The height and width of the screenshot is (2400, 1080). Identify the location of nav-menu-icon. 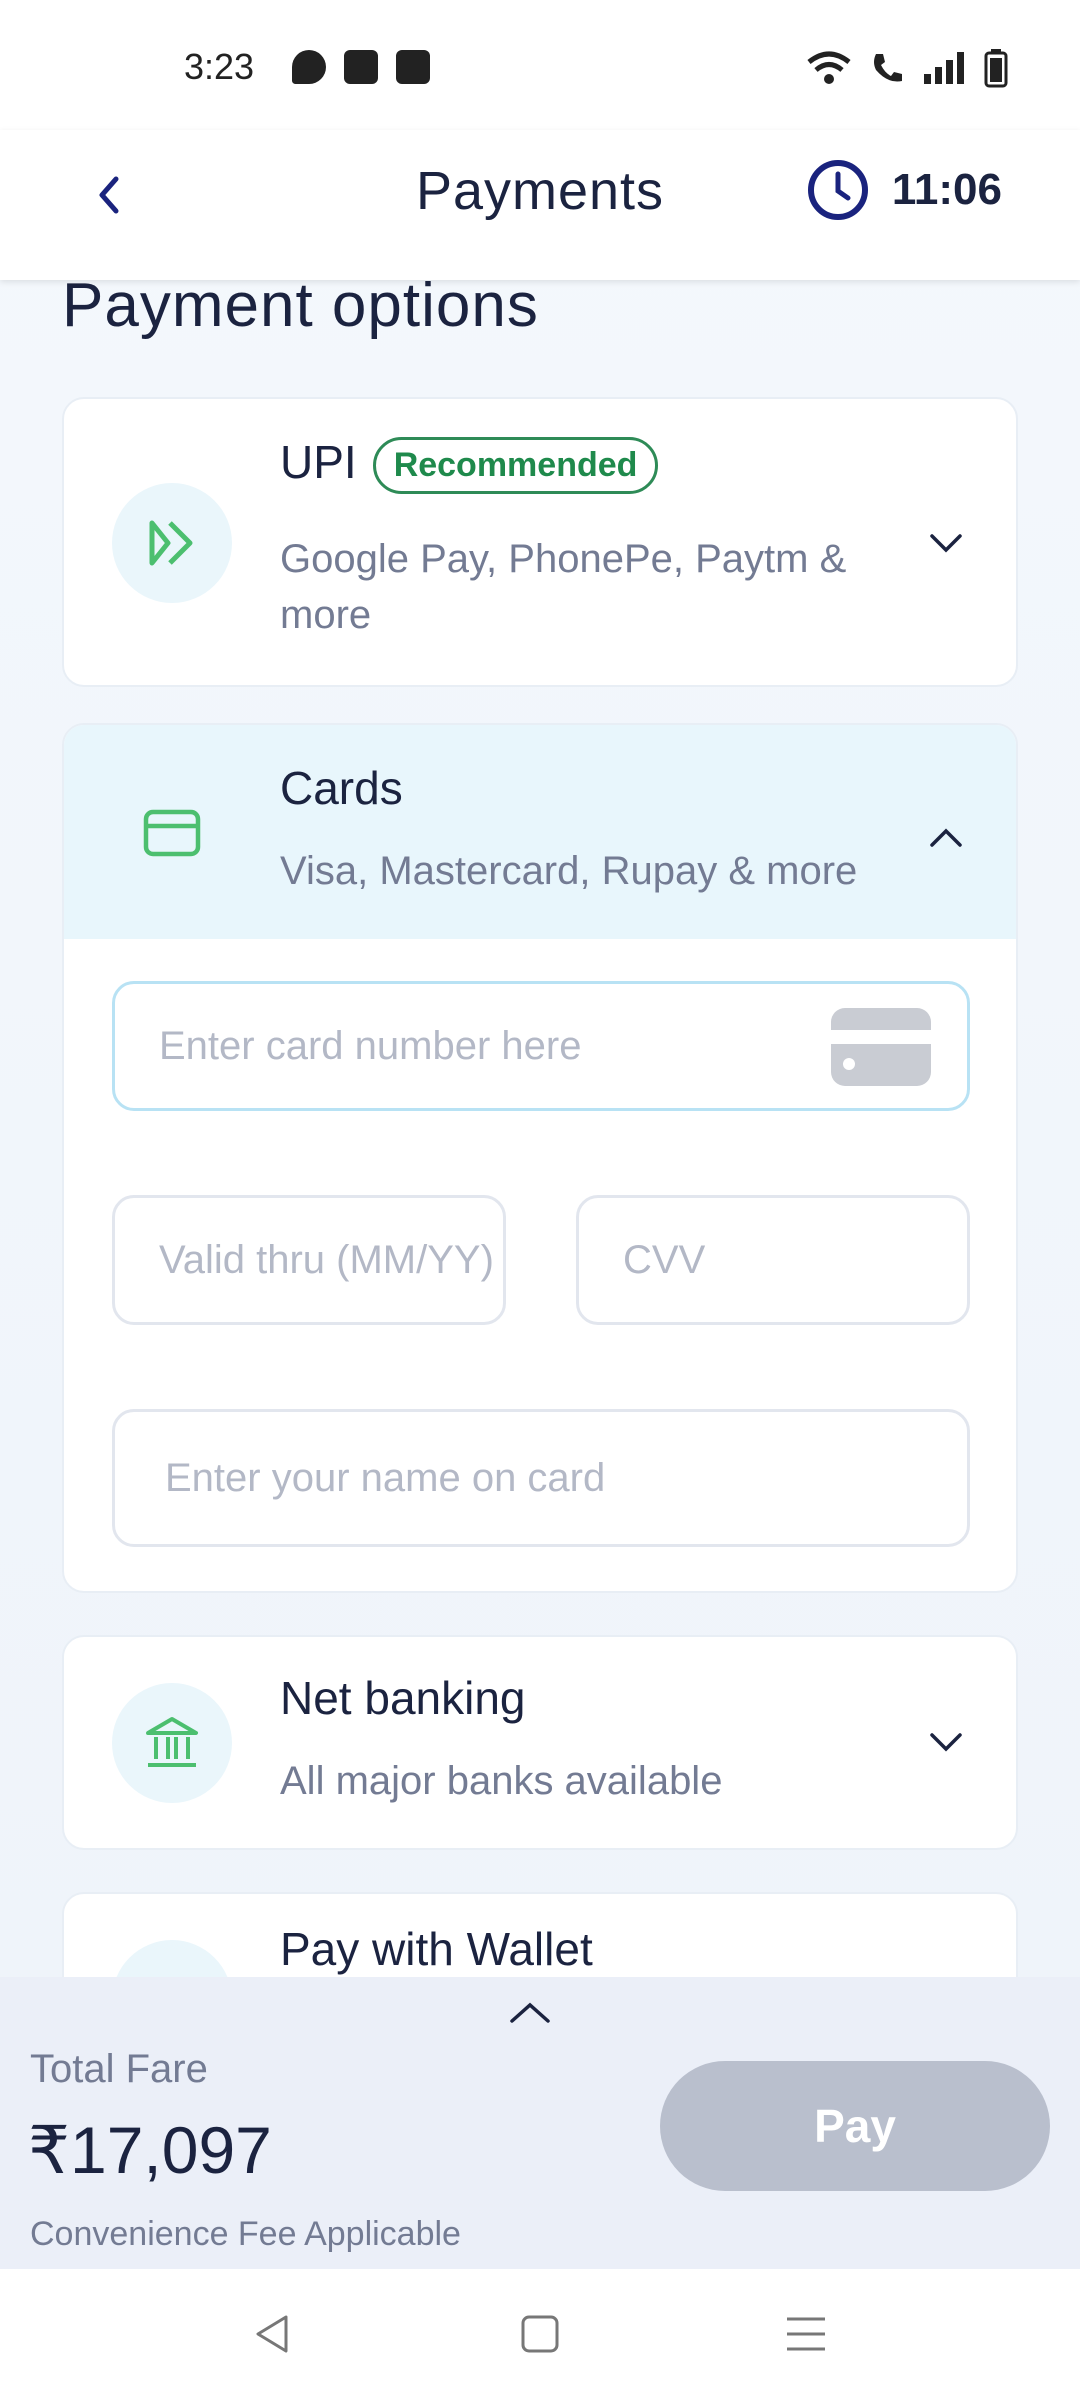
(806, 2334).